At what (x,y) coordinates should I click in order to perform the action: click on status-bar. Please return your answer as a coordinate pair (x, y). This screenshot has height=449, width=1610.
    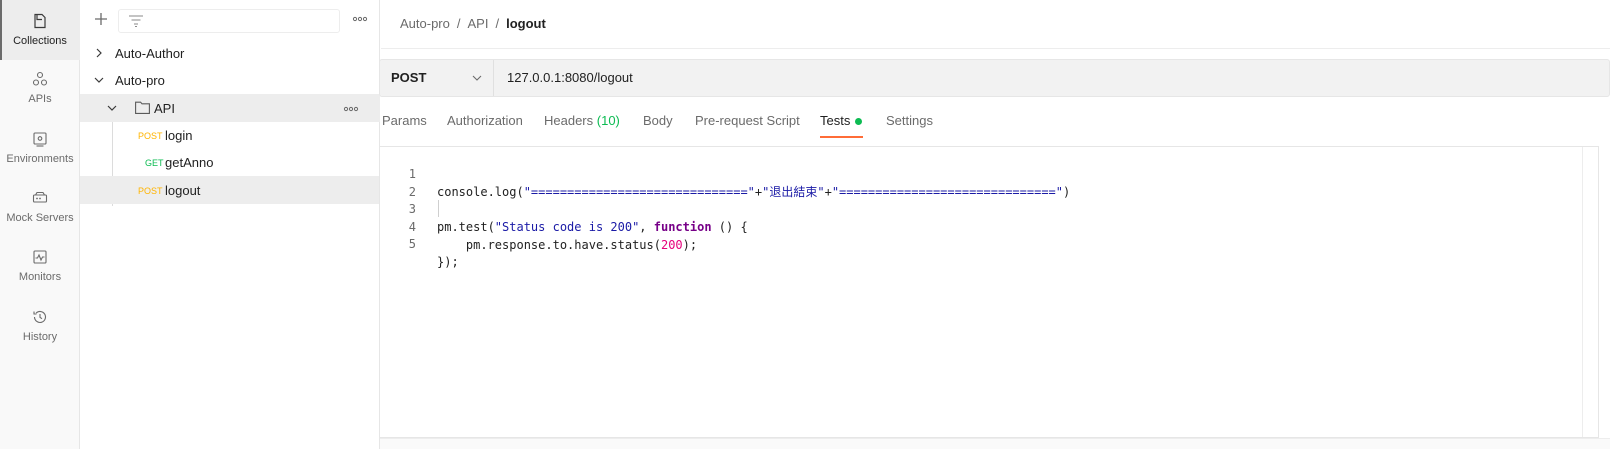
    Looking at the image, I should click on (995, 443).